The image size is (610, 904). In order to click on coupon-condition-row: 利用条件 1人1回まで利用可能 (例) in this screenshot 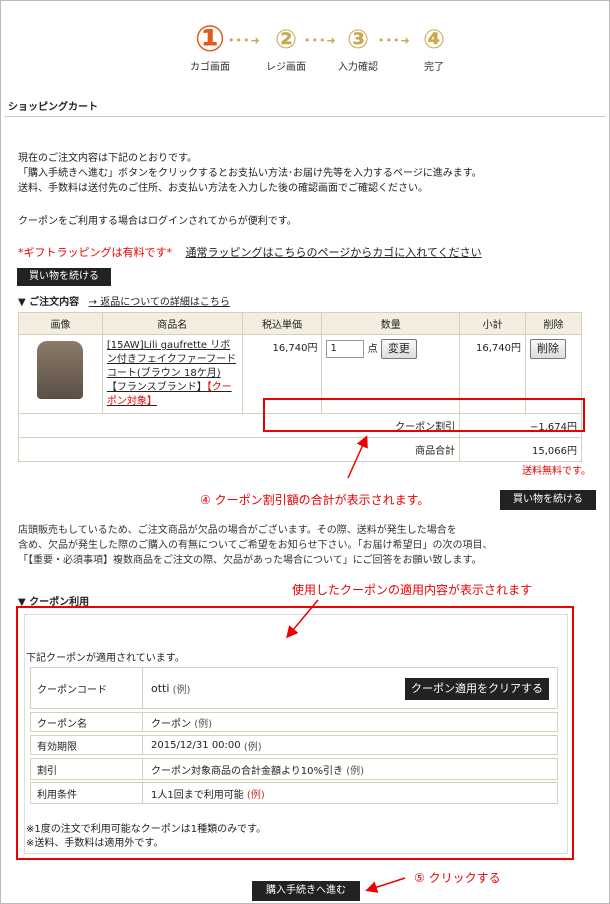, I will do `click(294, 793)`.